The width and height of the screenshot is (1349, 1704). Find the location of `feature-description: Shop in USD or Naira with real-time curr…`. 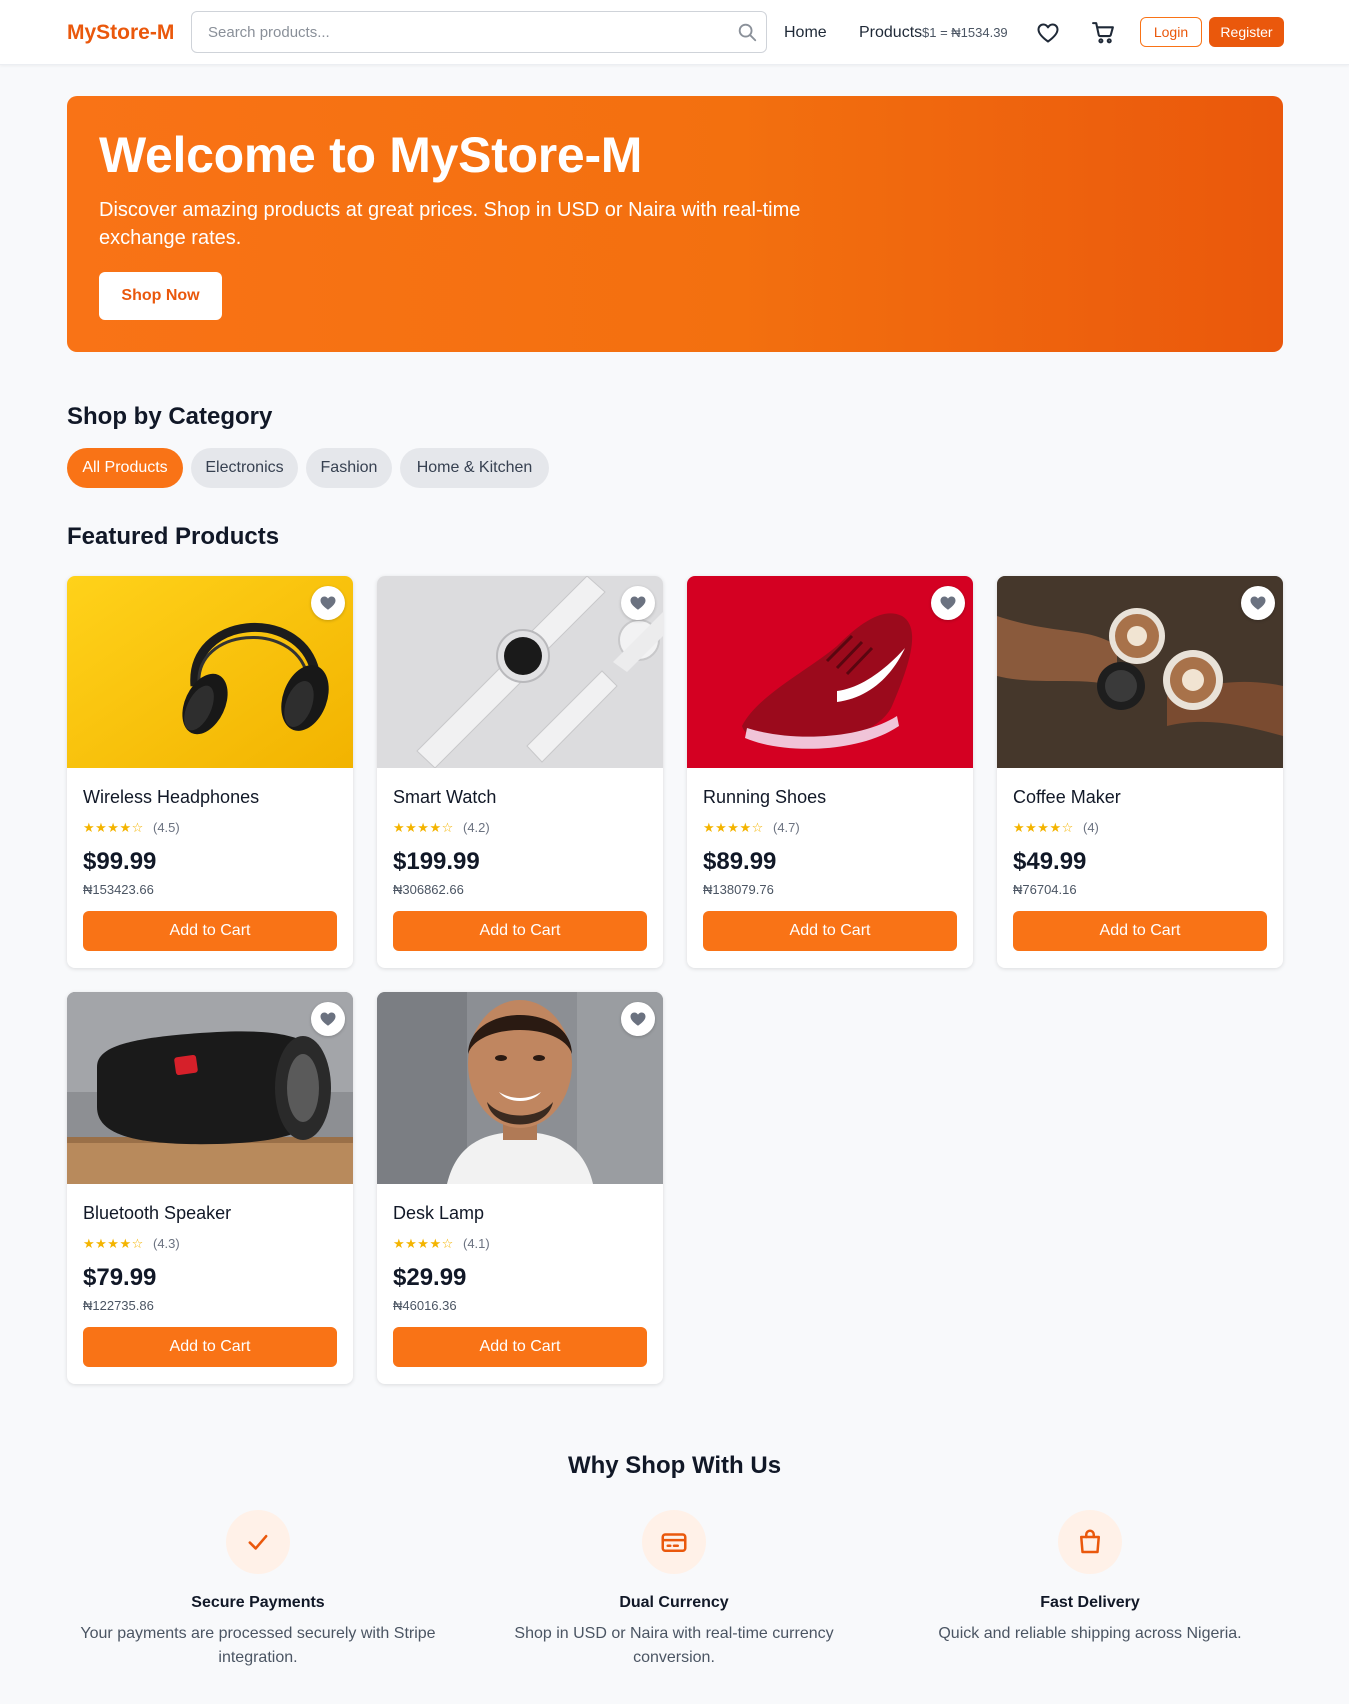

feature-description: Shop in USD or Naira with real-time curr… is located at coordinates (674, 1645).